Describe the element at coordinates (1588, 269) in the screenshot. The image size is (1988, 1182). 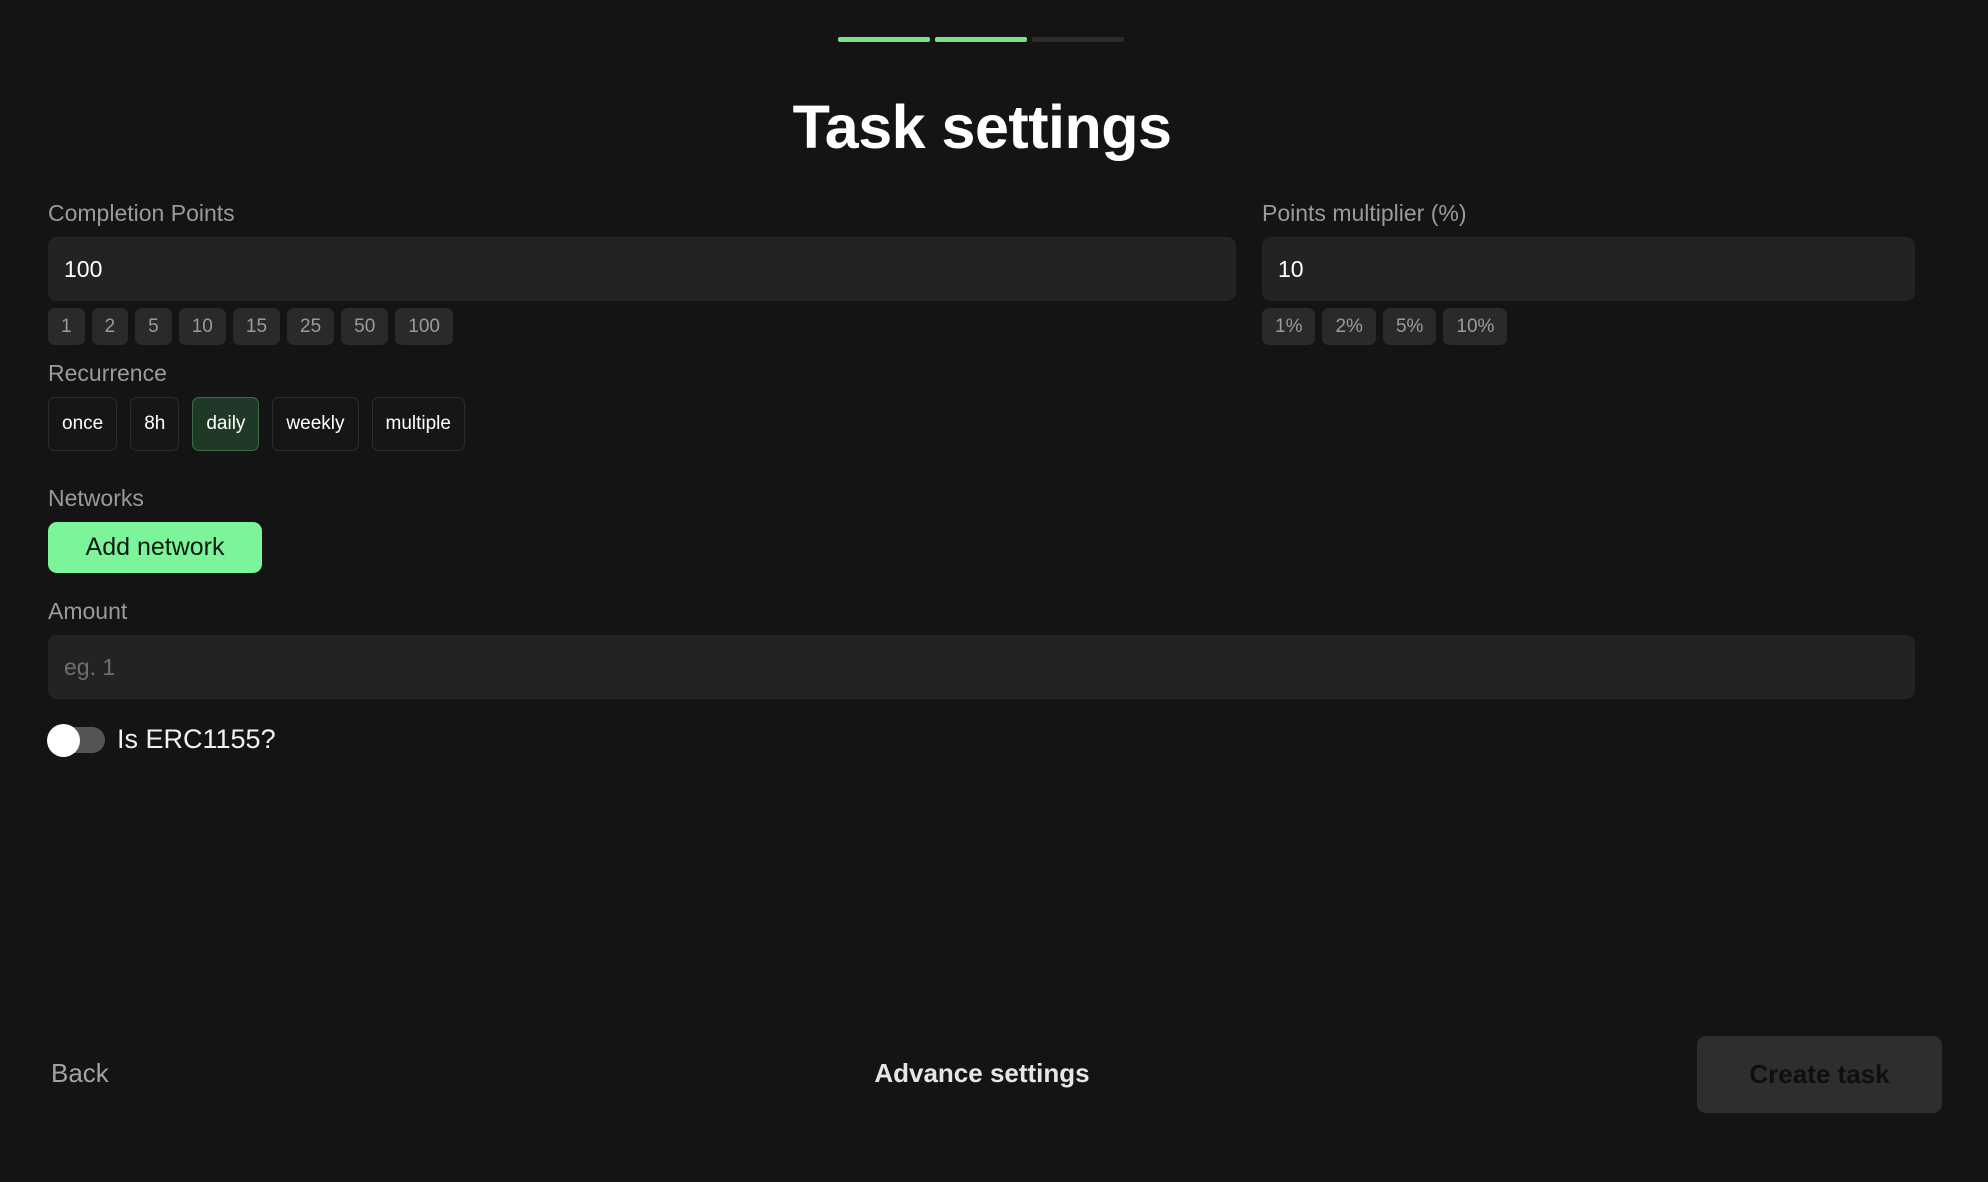
I see `points-multiplier-input` at that location.